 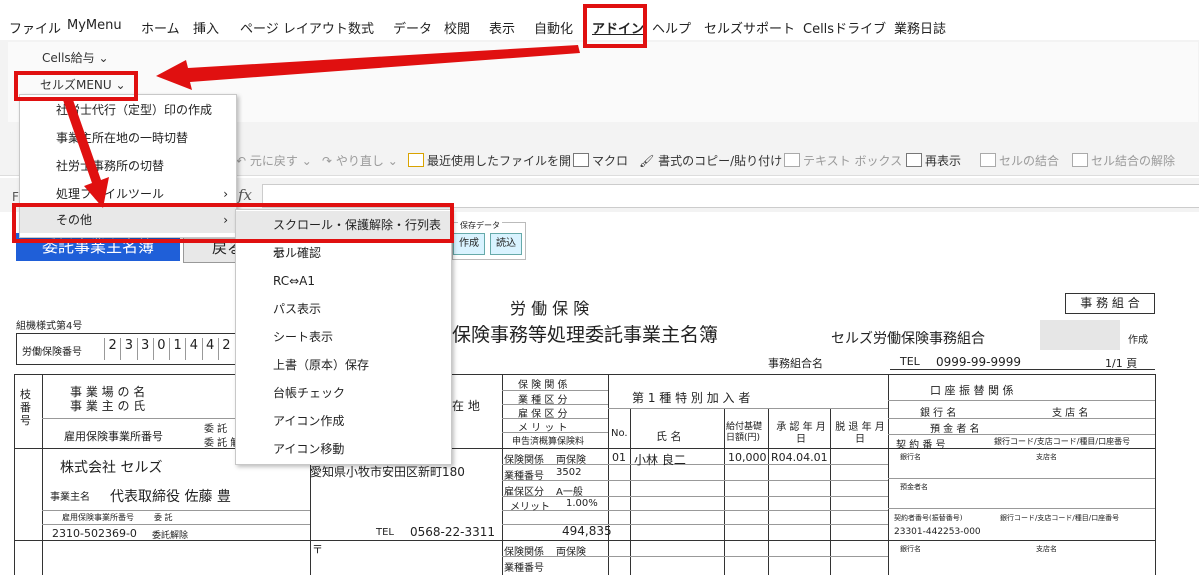 I want to click on arrow-to-cellz-menu, so click(x=368, y=67).